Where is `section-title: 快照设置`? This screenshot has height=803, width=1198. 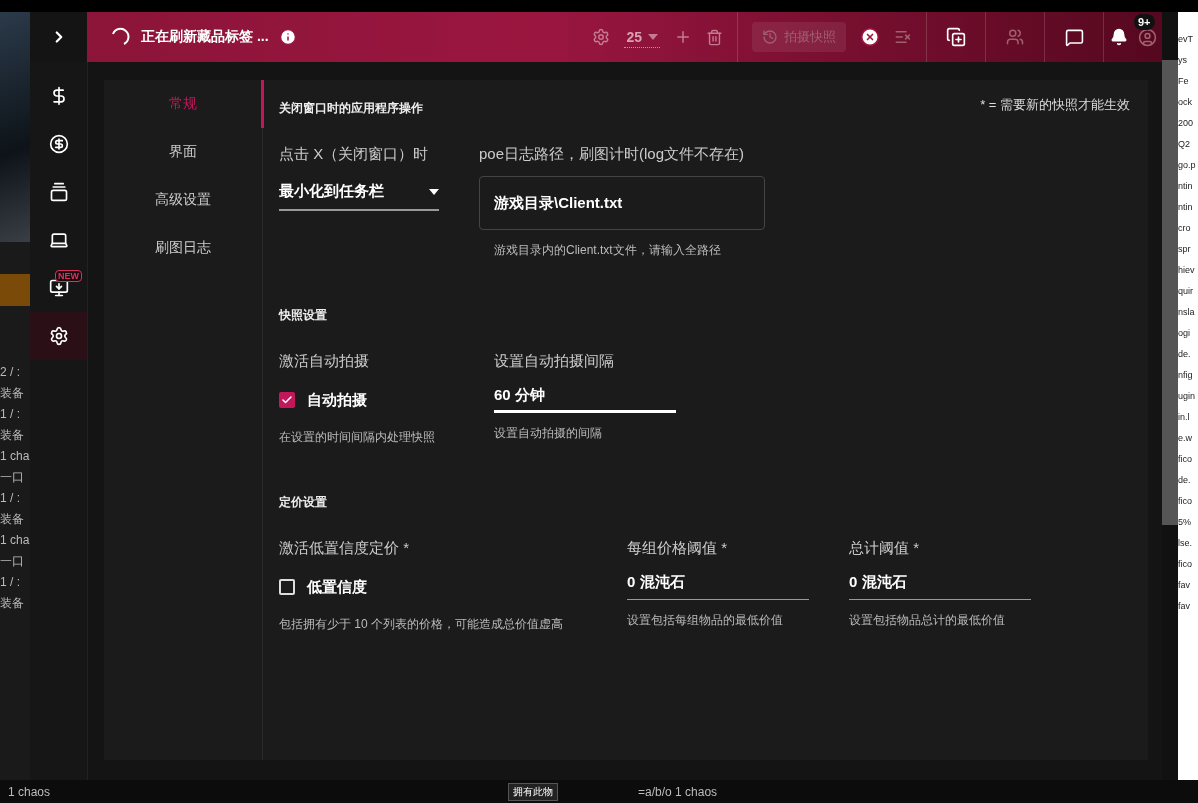
section-title: 快照设置 is located at coordinates (303, 315).